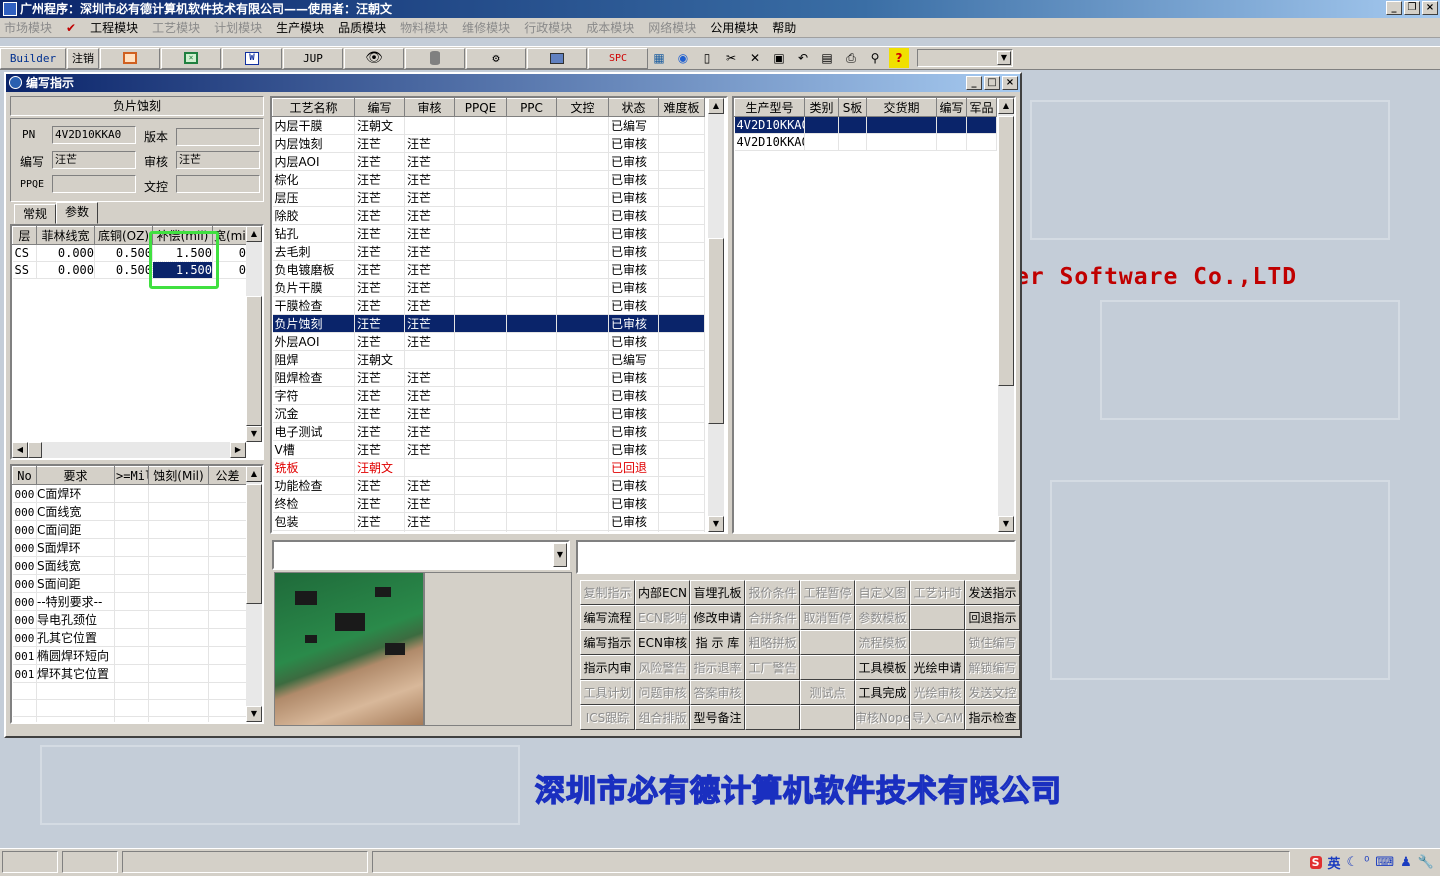 Image resolution: width=1440 pixels, height=876 pixels. I want to click on version-field, so click(218, 137).